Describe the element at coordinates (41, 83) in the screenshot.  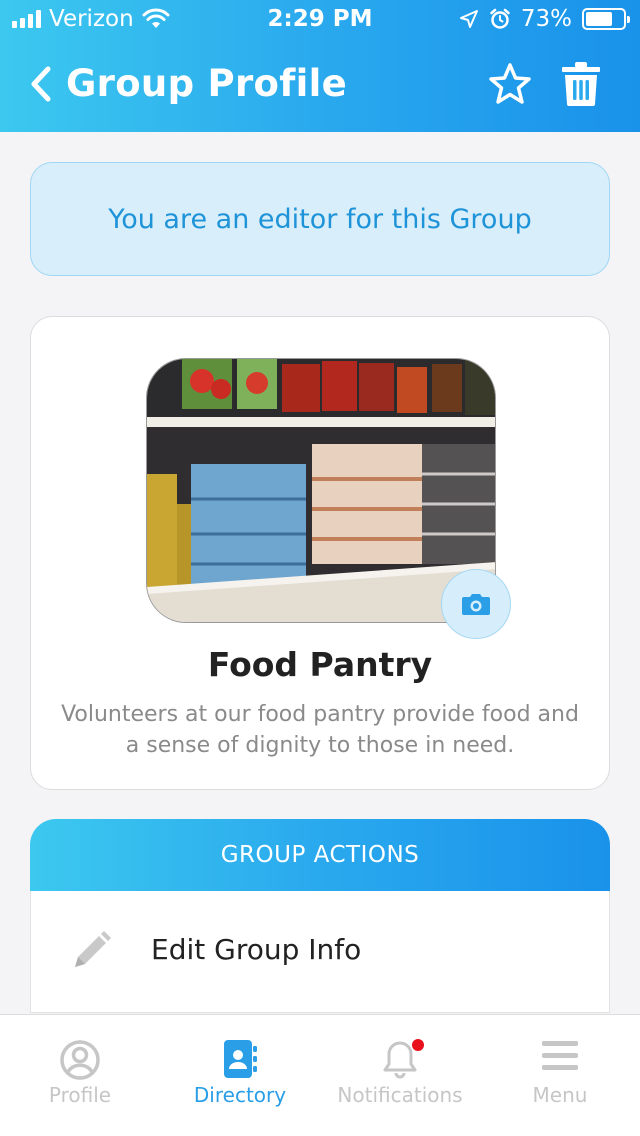
I see `chevron-left-icon` at that location.